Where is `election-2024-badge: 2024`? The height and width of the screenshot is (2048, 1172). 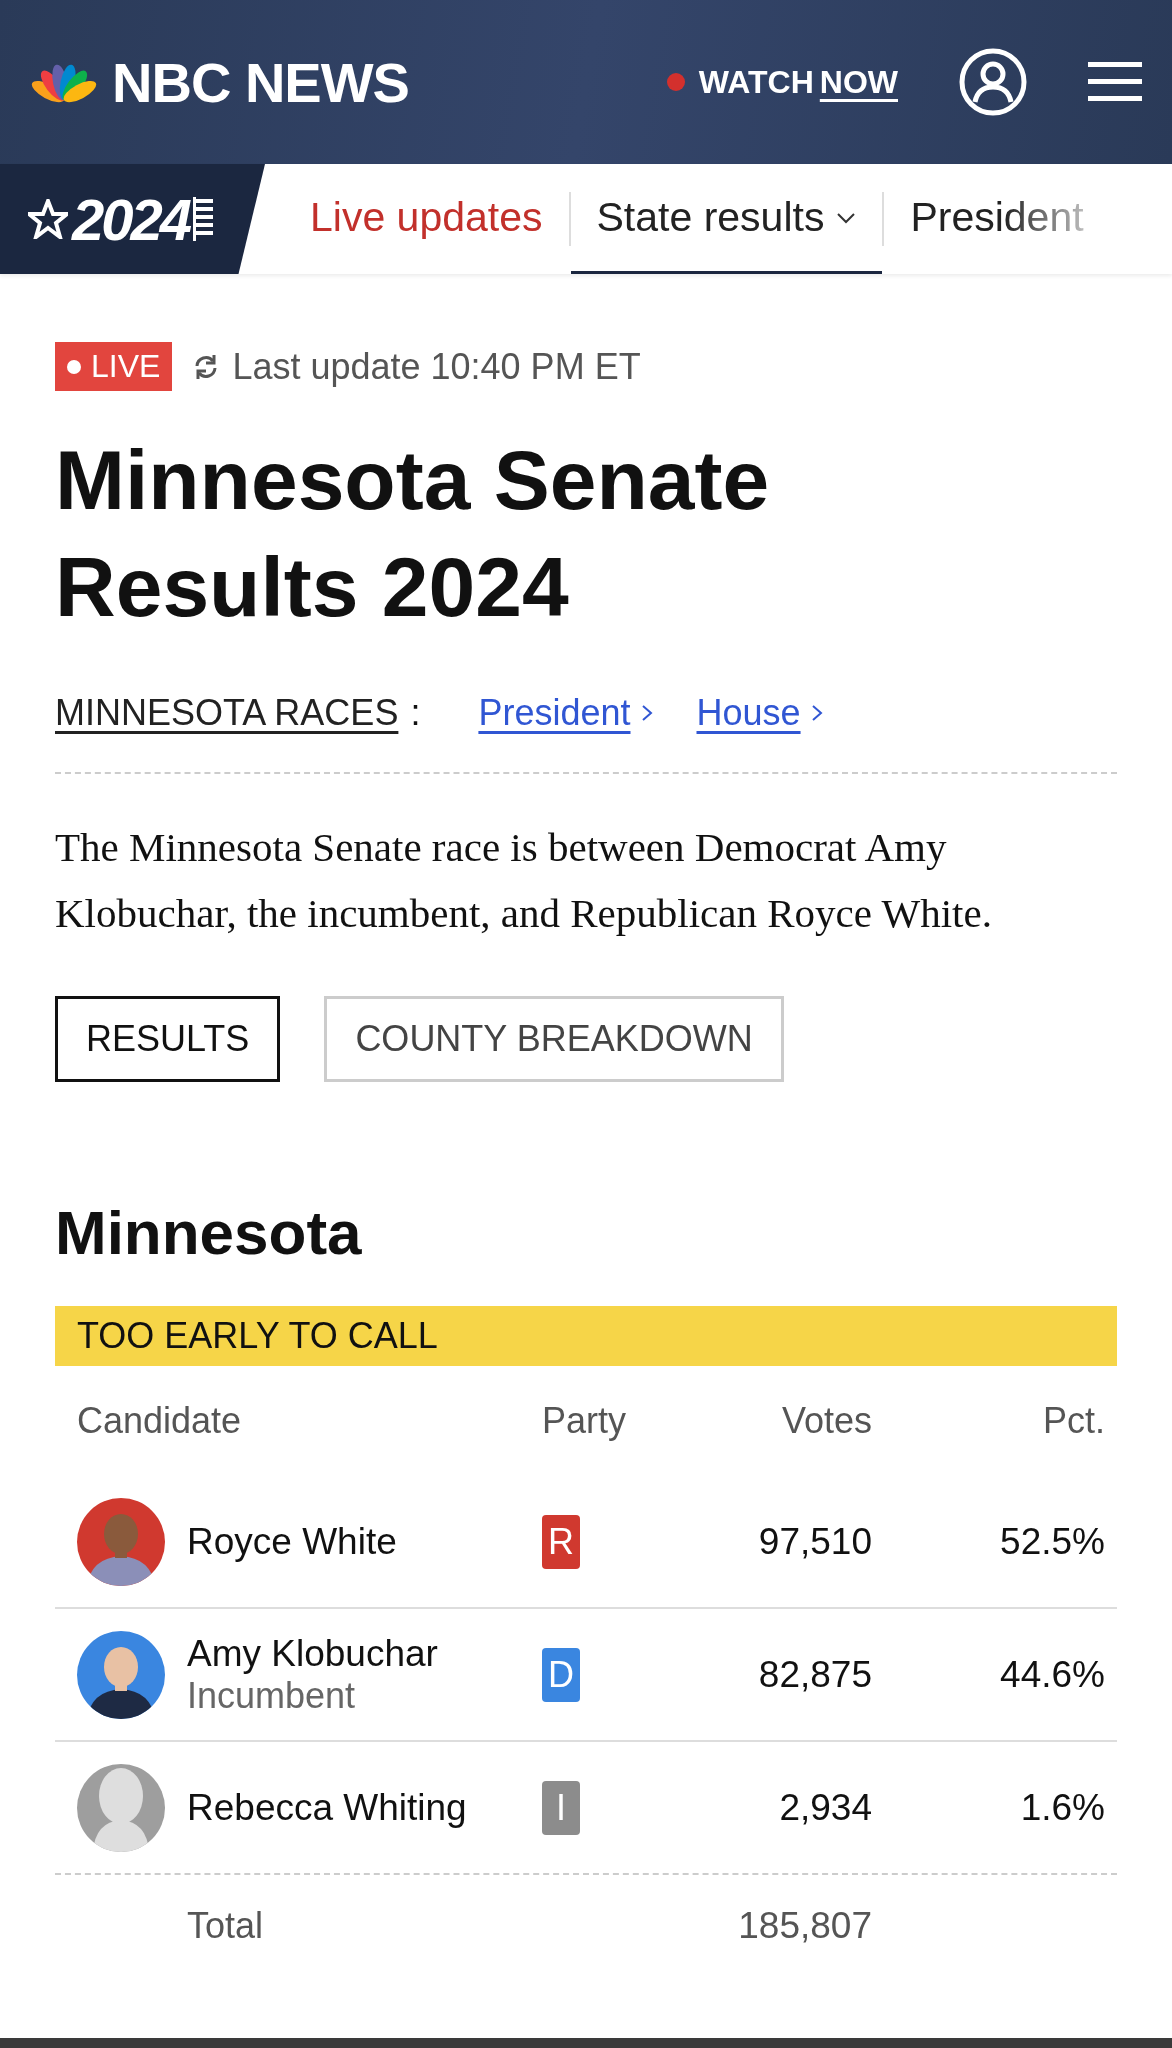 election-2024-badge: 2024 is located at coordinates (132, 219).